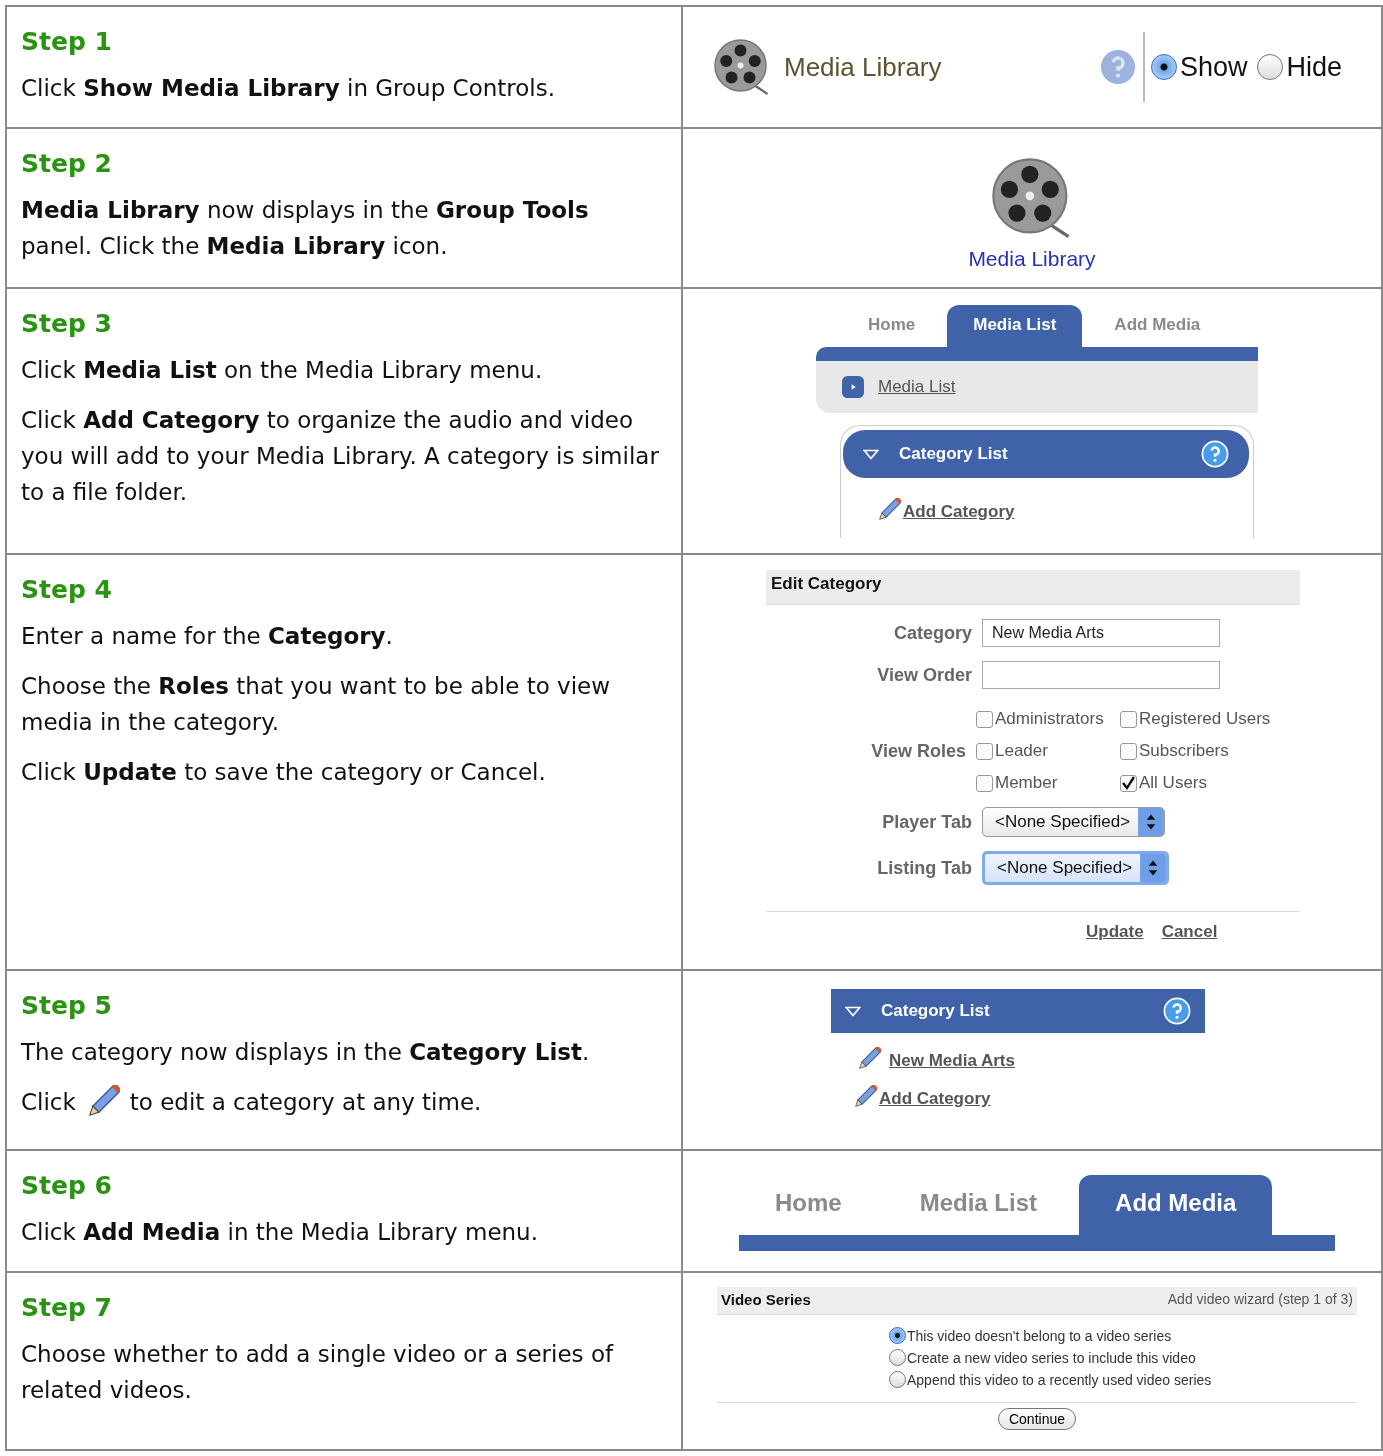 The height and width of the screenshot is (1456, 1383). What do you see at coordinates (318, 1372) in the screenshot?
I see `instruction-text: Choose whether to add a single video or a series of related videos.` at bounding box center [318, 1372].